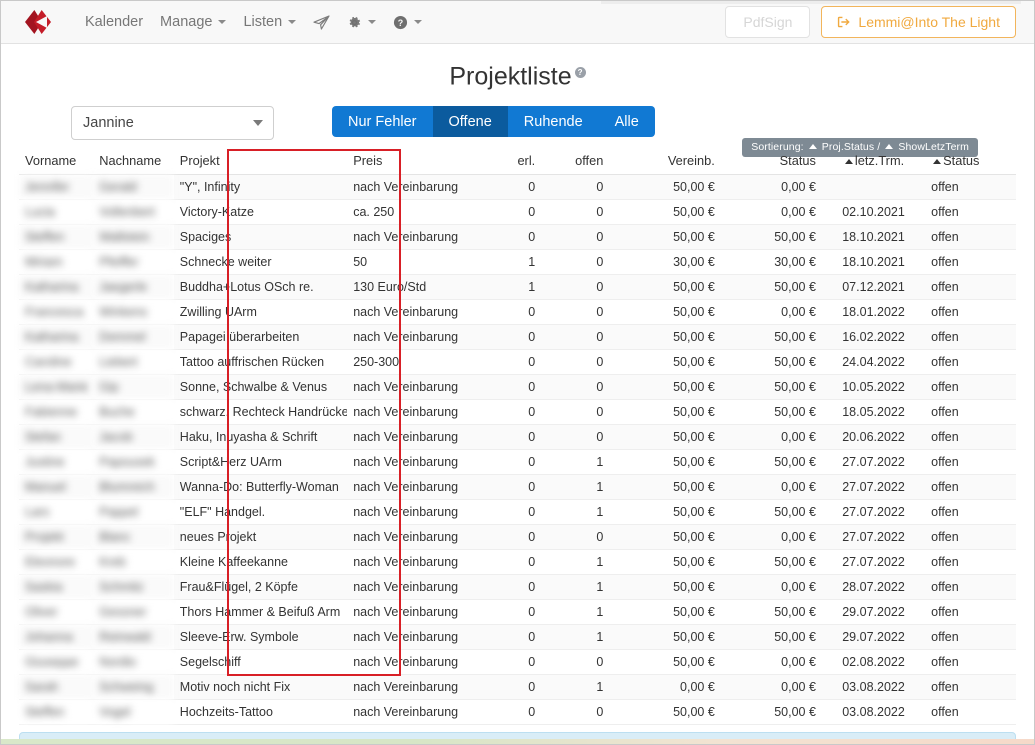 The width and height of the screenshot is (1035, 745). I want to click on diamond-logo, so click(42, 22).